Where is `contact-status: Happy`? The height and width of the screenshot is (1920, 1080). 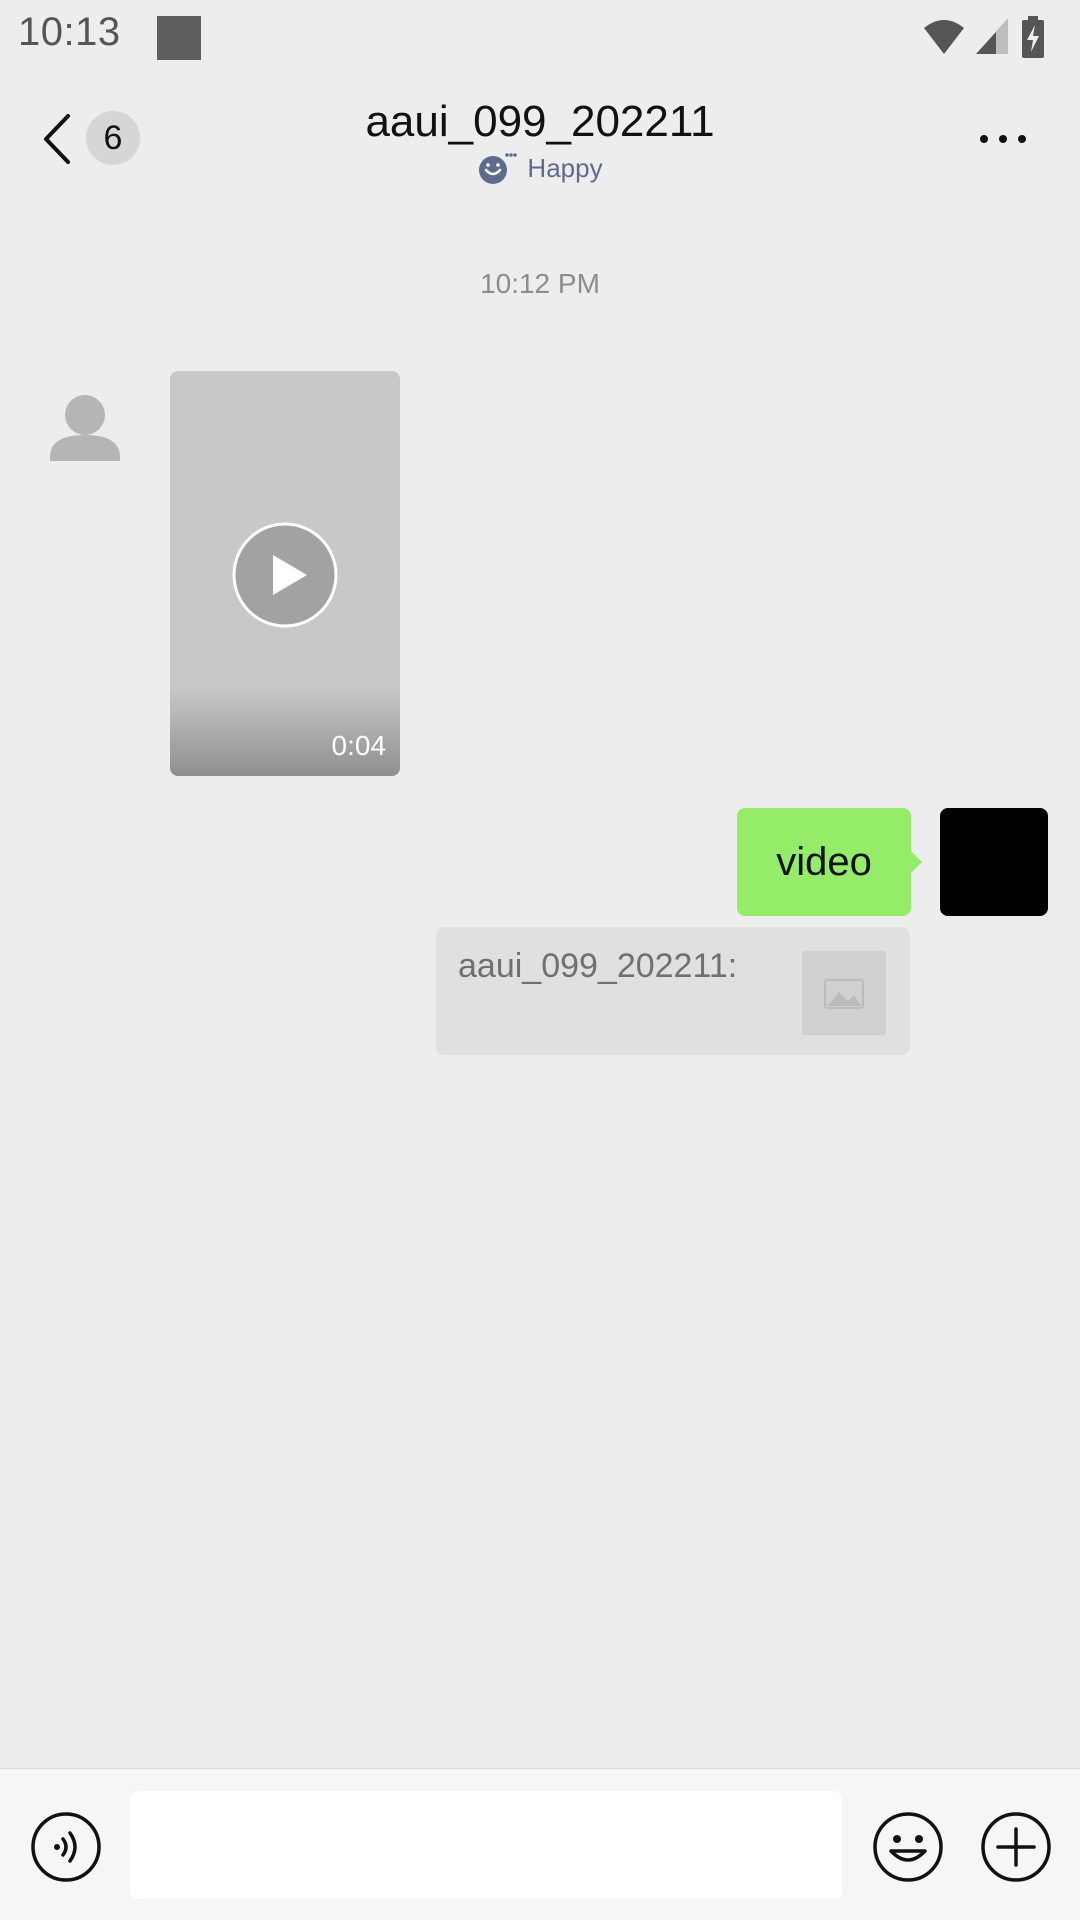
contact-status: Happy is located at coordinates (540, 170).